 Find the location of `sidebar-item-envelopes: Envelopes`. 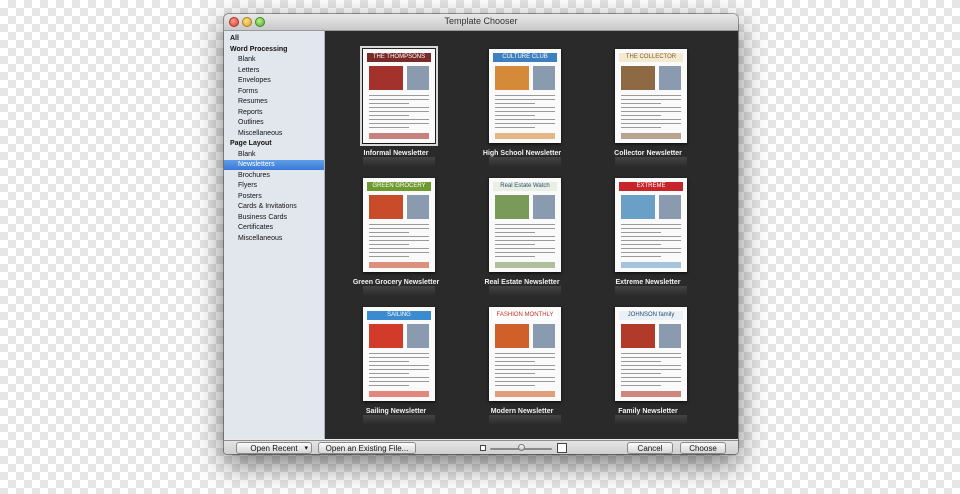

sidebar-item-envelopes: Envelopes is located at coordinates (274, 81).